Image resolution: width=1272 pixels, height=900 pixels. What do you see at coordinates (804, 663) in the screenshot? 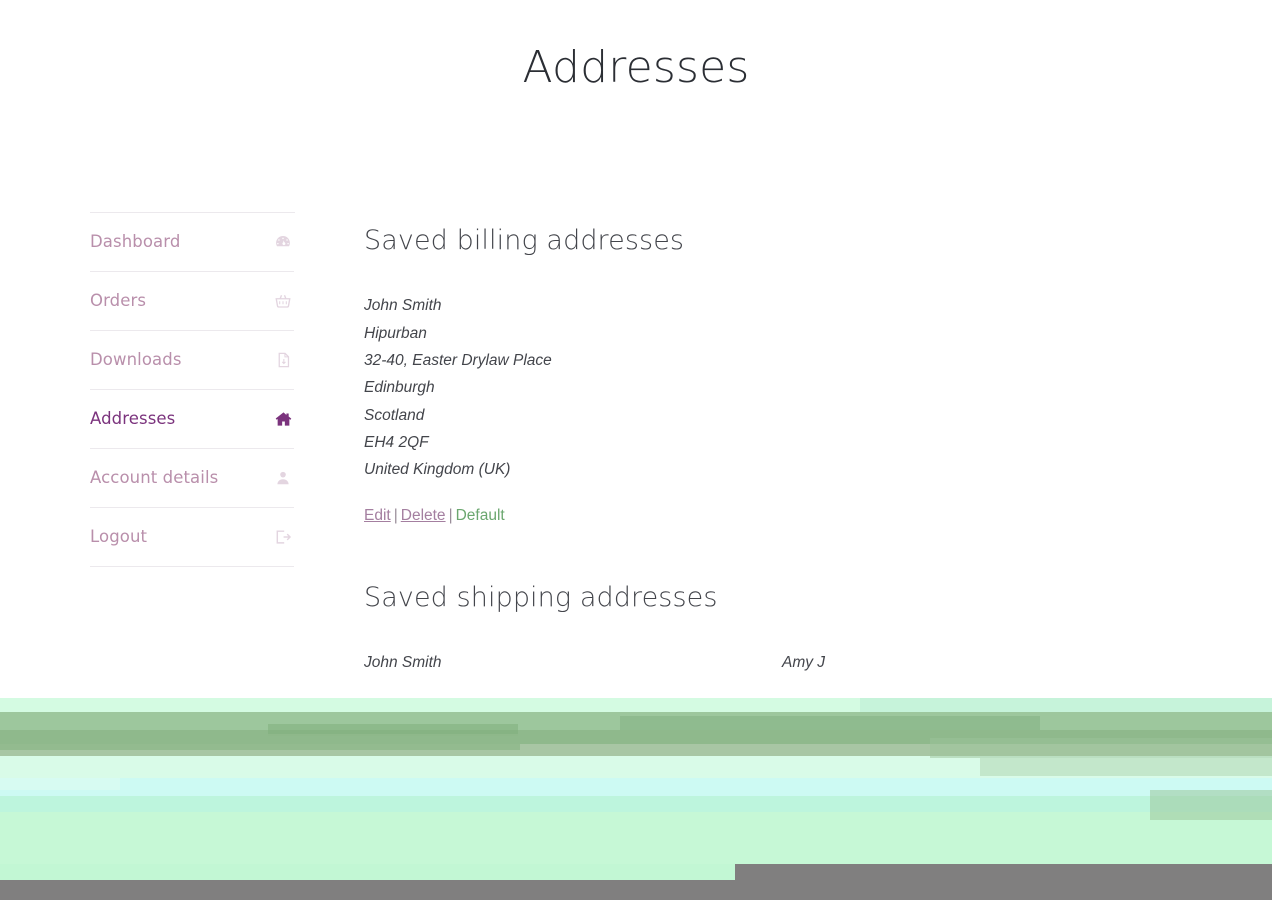
I see `address-line: Amy J` at bounding box center [804, 663].